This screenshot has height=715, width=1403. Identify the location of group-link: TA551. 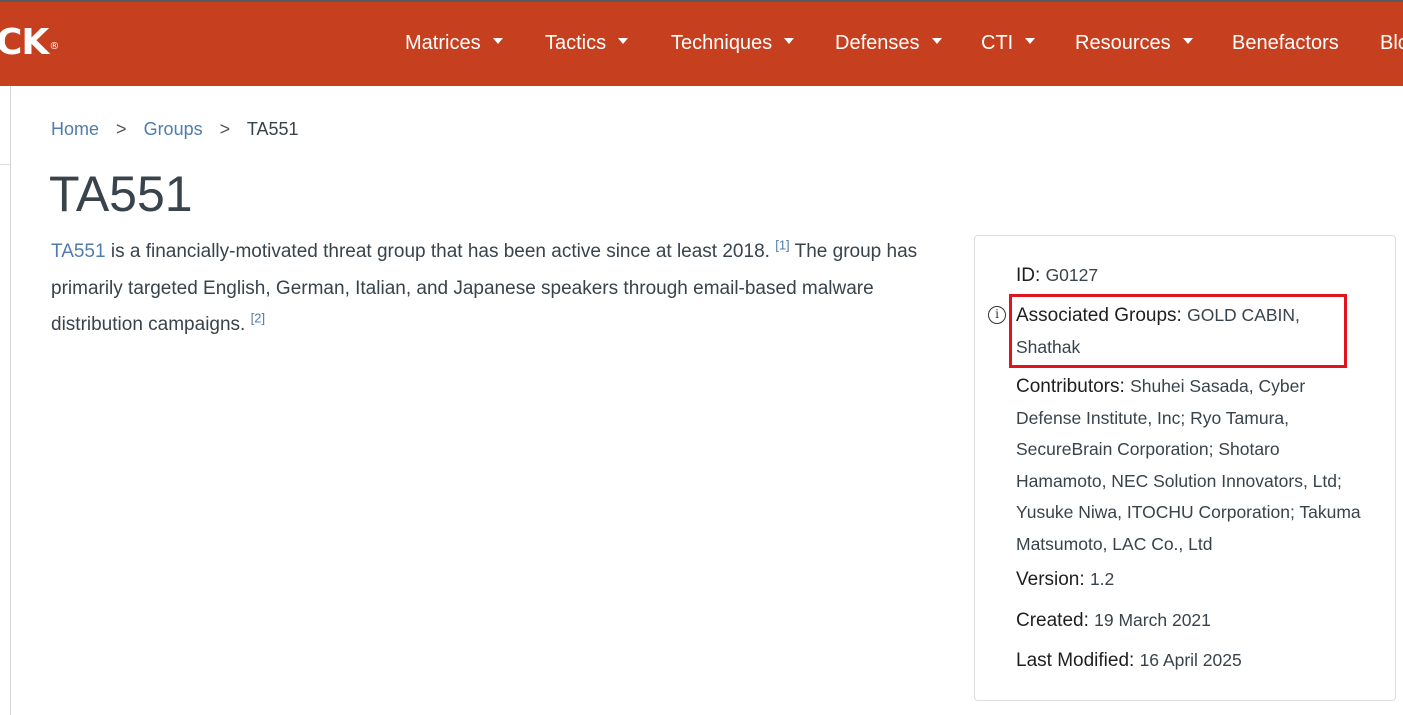
(78, 251).